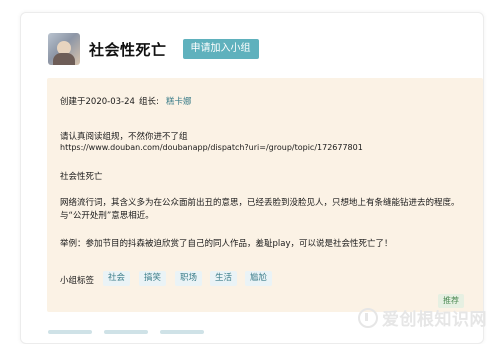 The width and height of the screenshot is (499, 344). I want to click on group-title: 社会性死亡, so click(128, 49).